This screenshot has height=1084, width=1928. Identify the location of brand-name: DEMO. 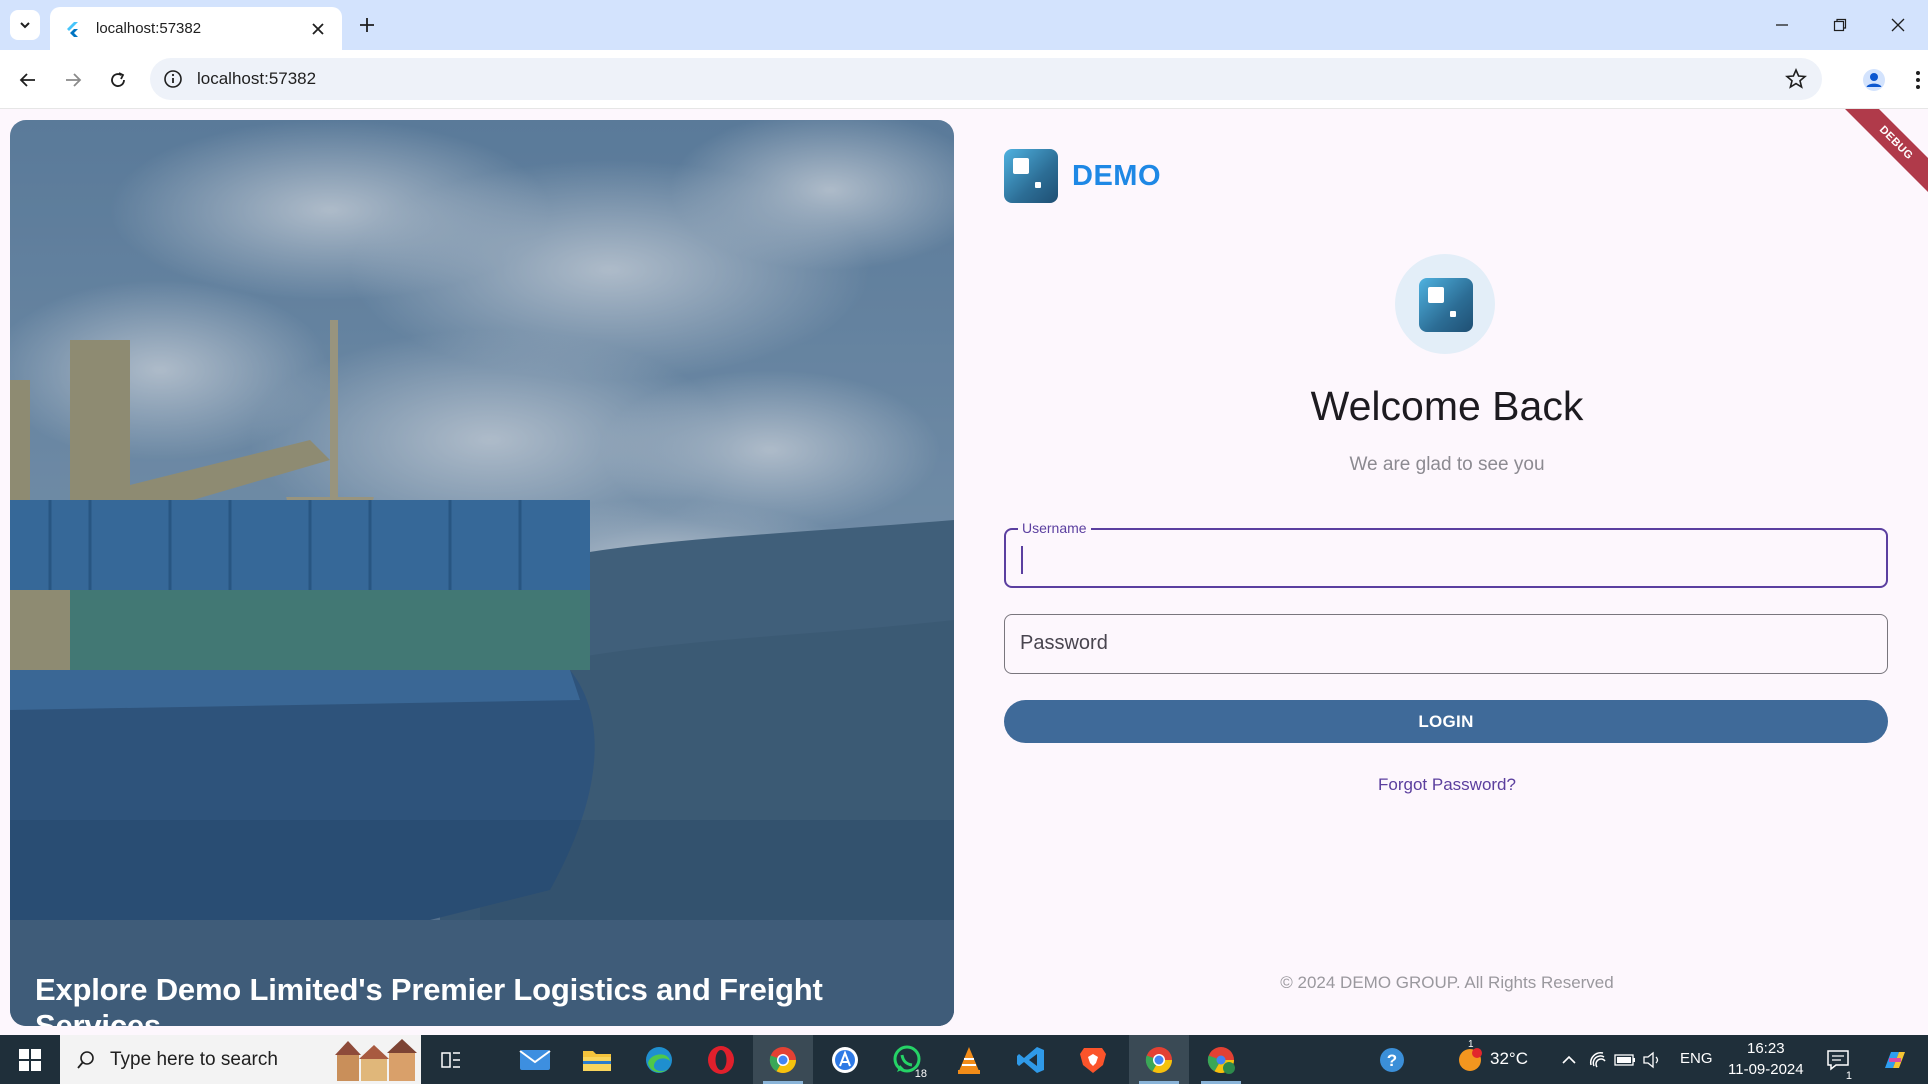
(1116, 175).